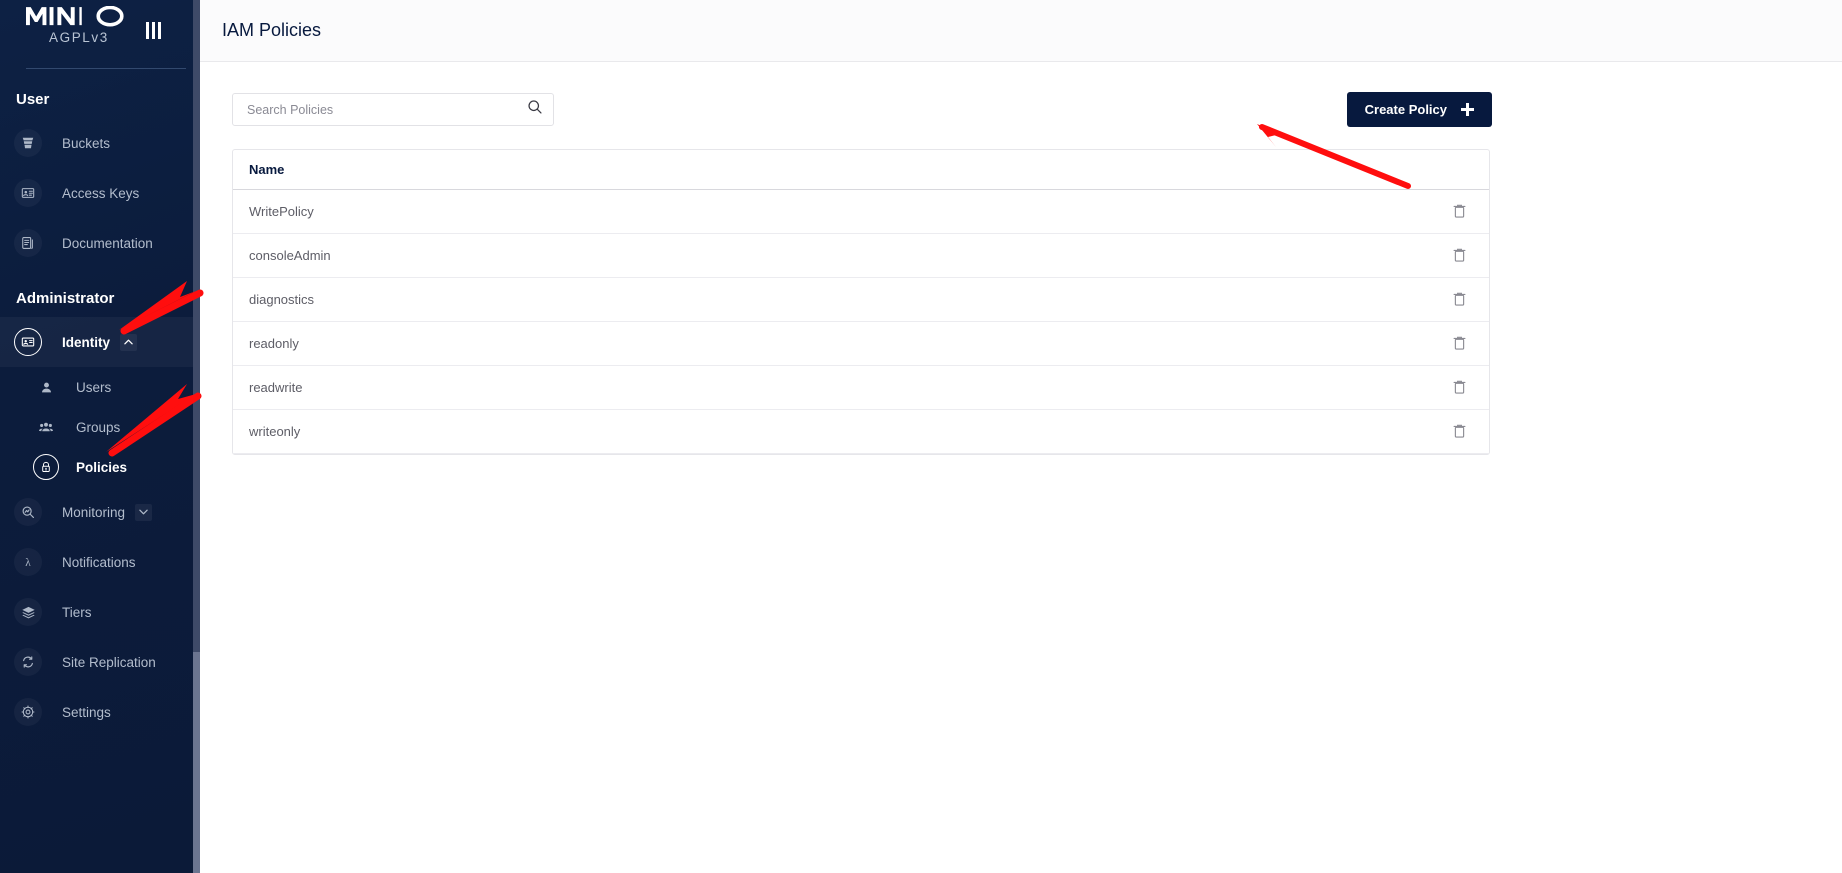 The image size is (1842, 873). I want to click on sidebar-item-users: Users, so click(100, 387).